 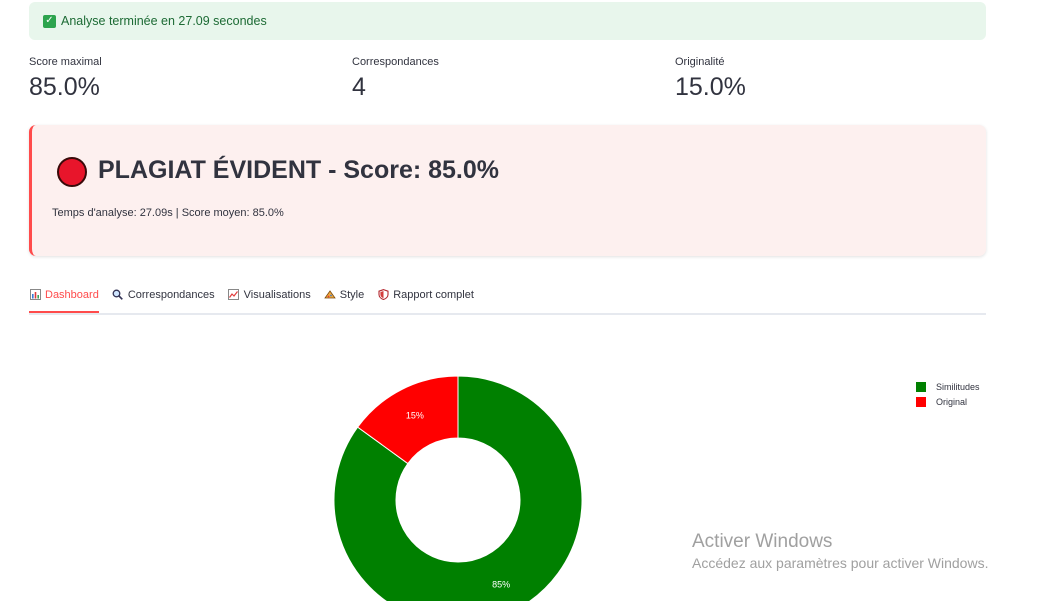 I want to click on metric-label: Originalité, so click(x=700, y=62).